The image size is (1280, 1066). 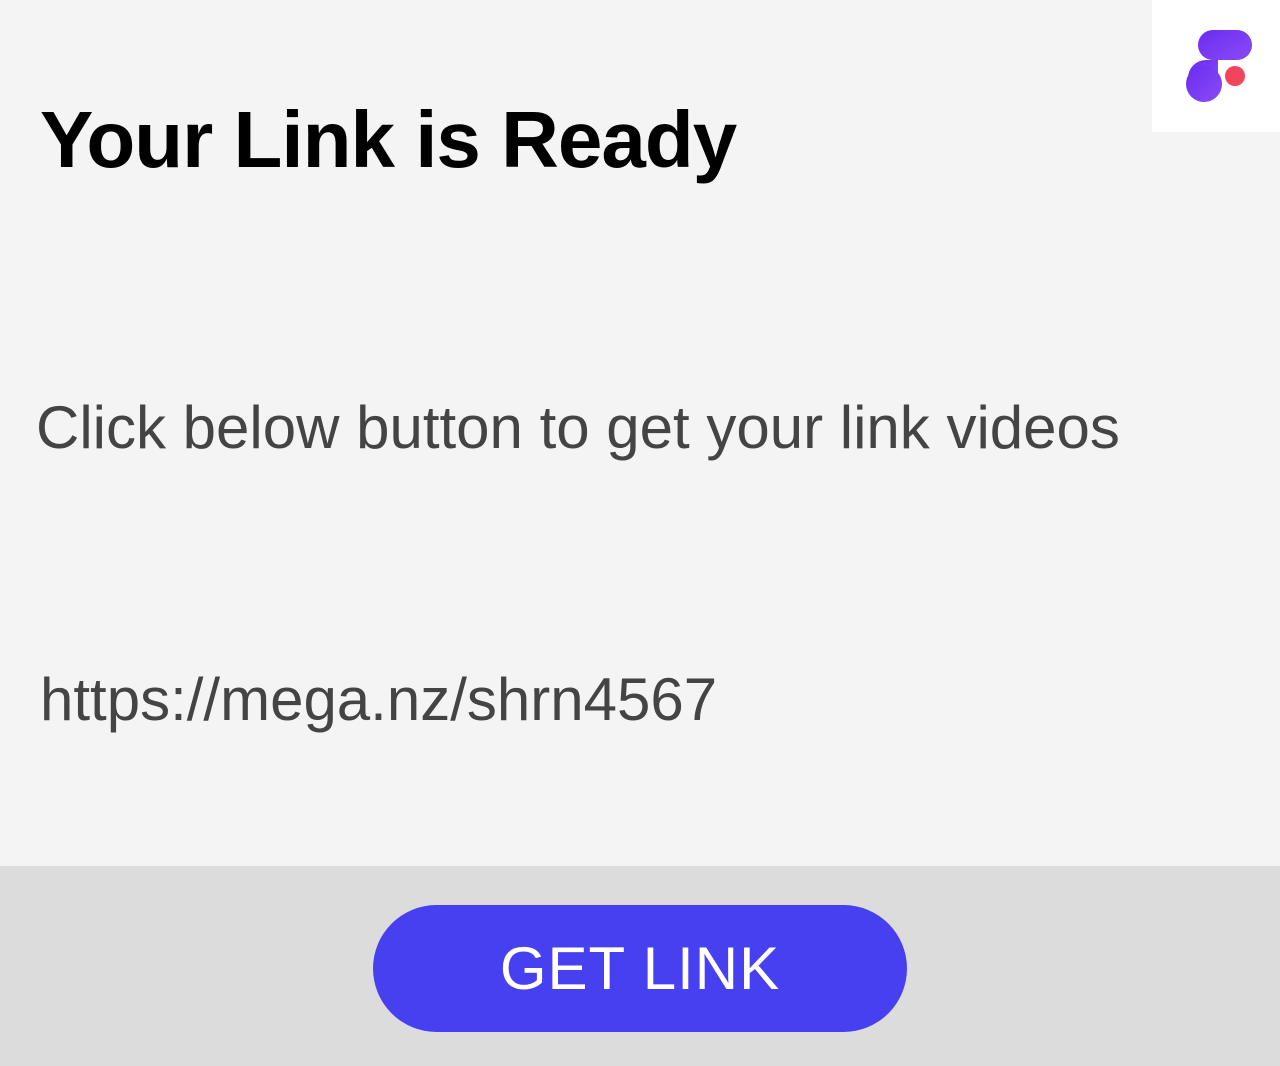 What do you see at coordinates (640, 968) in the screenshot?
I see `get-link-button: GET LINK` at bounding box center [640, 968].